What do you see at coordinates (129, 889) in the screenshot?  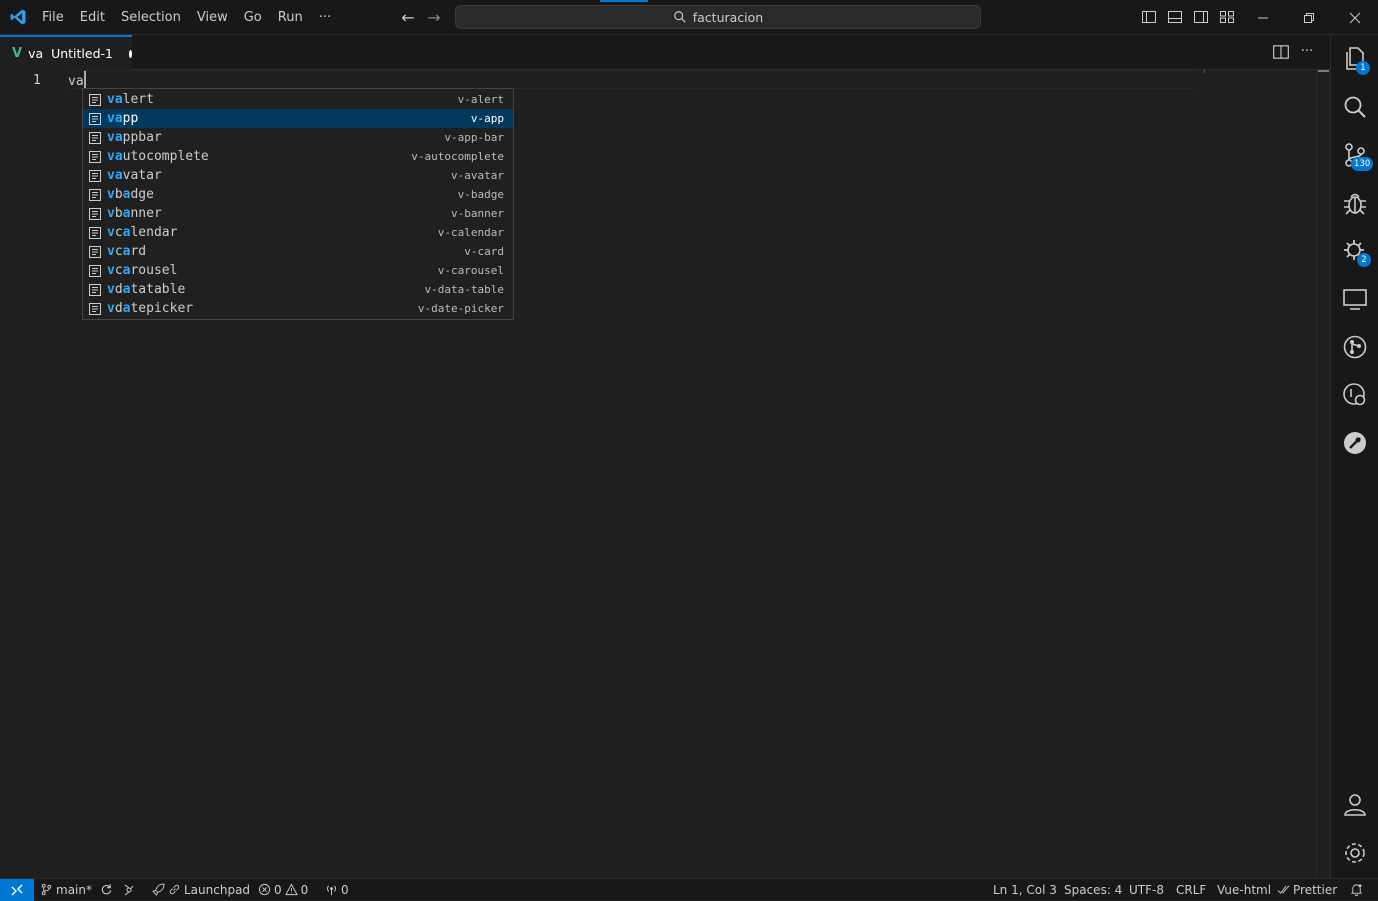 I see `git-activity-status` at bounding box center [129, 889].